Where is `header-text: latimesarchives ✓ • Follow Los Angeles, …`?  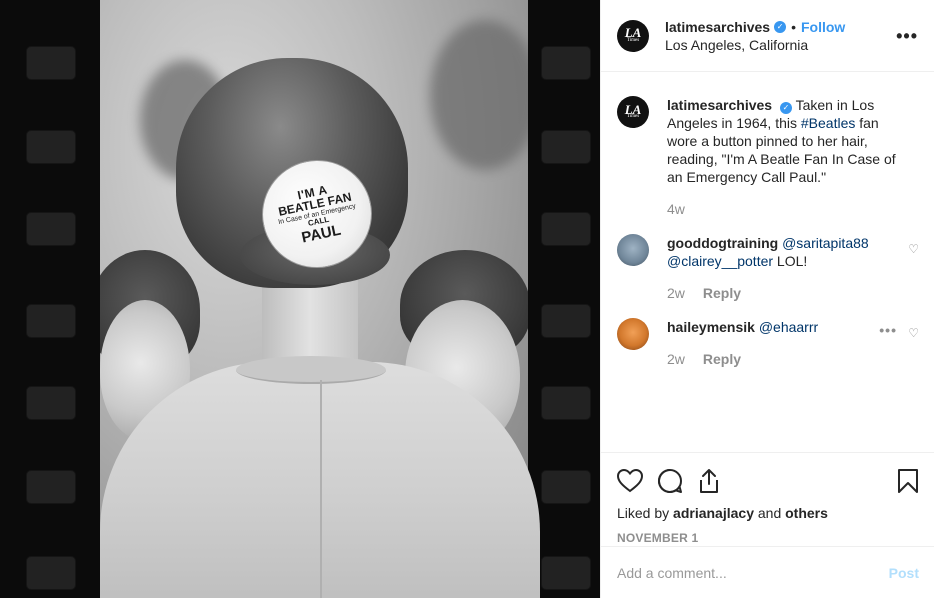 header-text: latimesarchives ✓ • Follow Los Angeles, … is located at coordinates (755, 36).